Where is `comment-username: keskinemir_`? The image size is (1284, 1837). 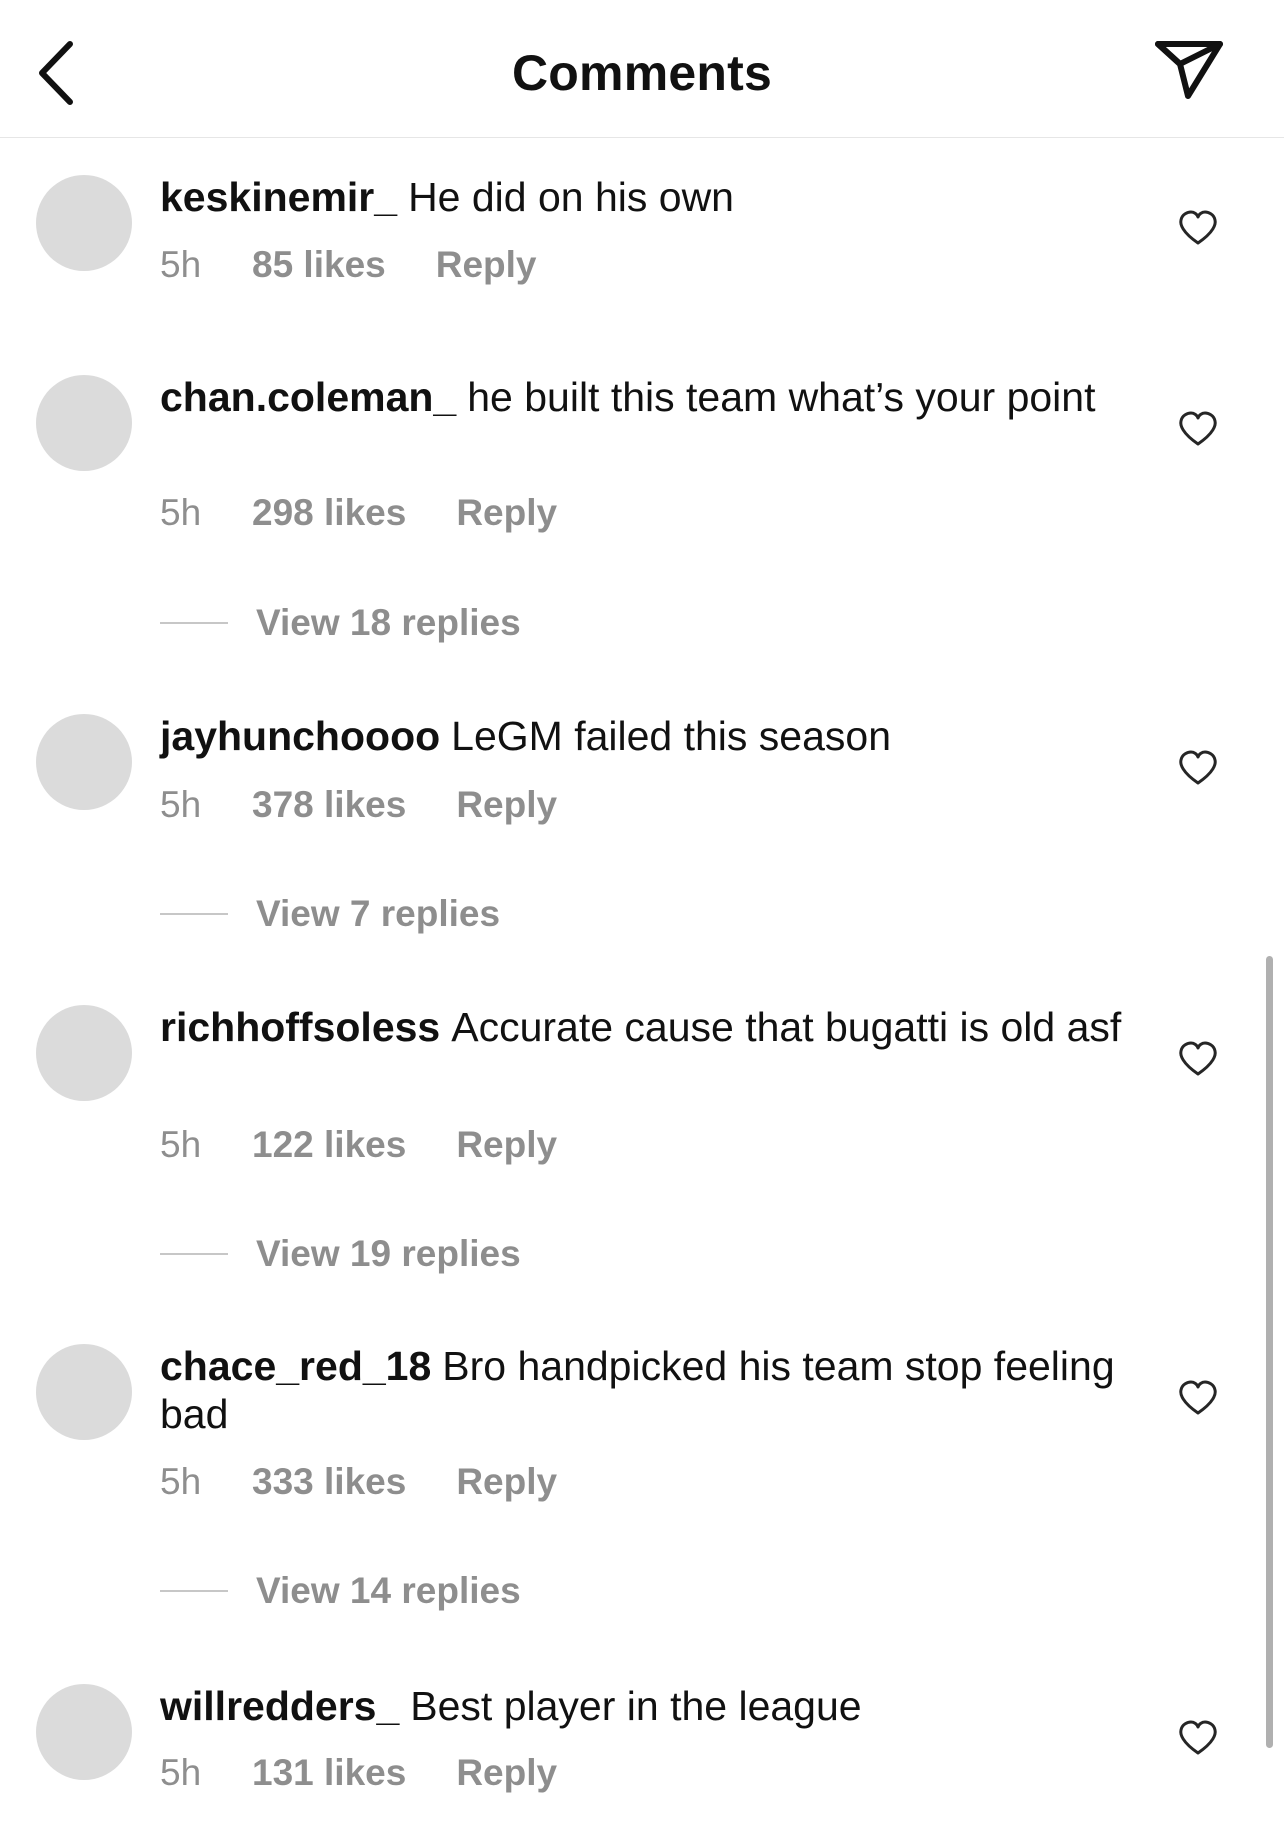
comment-username: keskinemir_ is located at coordinates (278, 197).